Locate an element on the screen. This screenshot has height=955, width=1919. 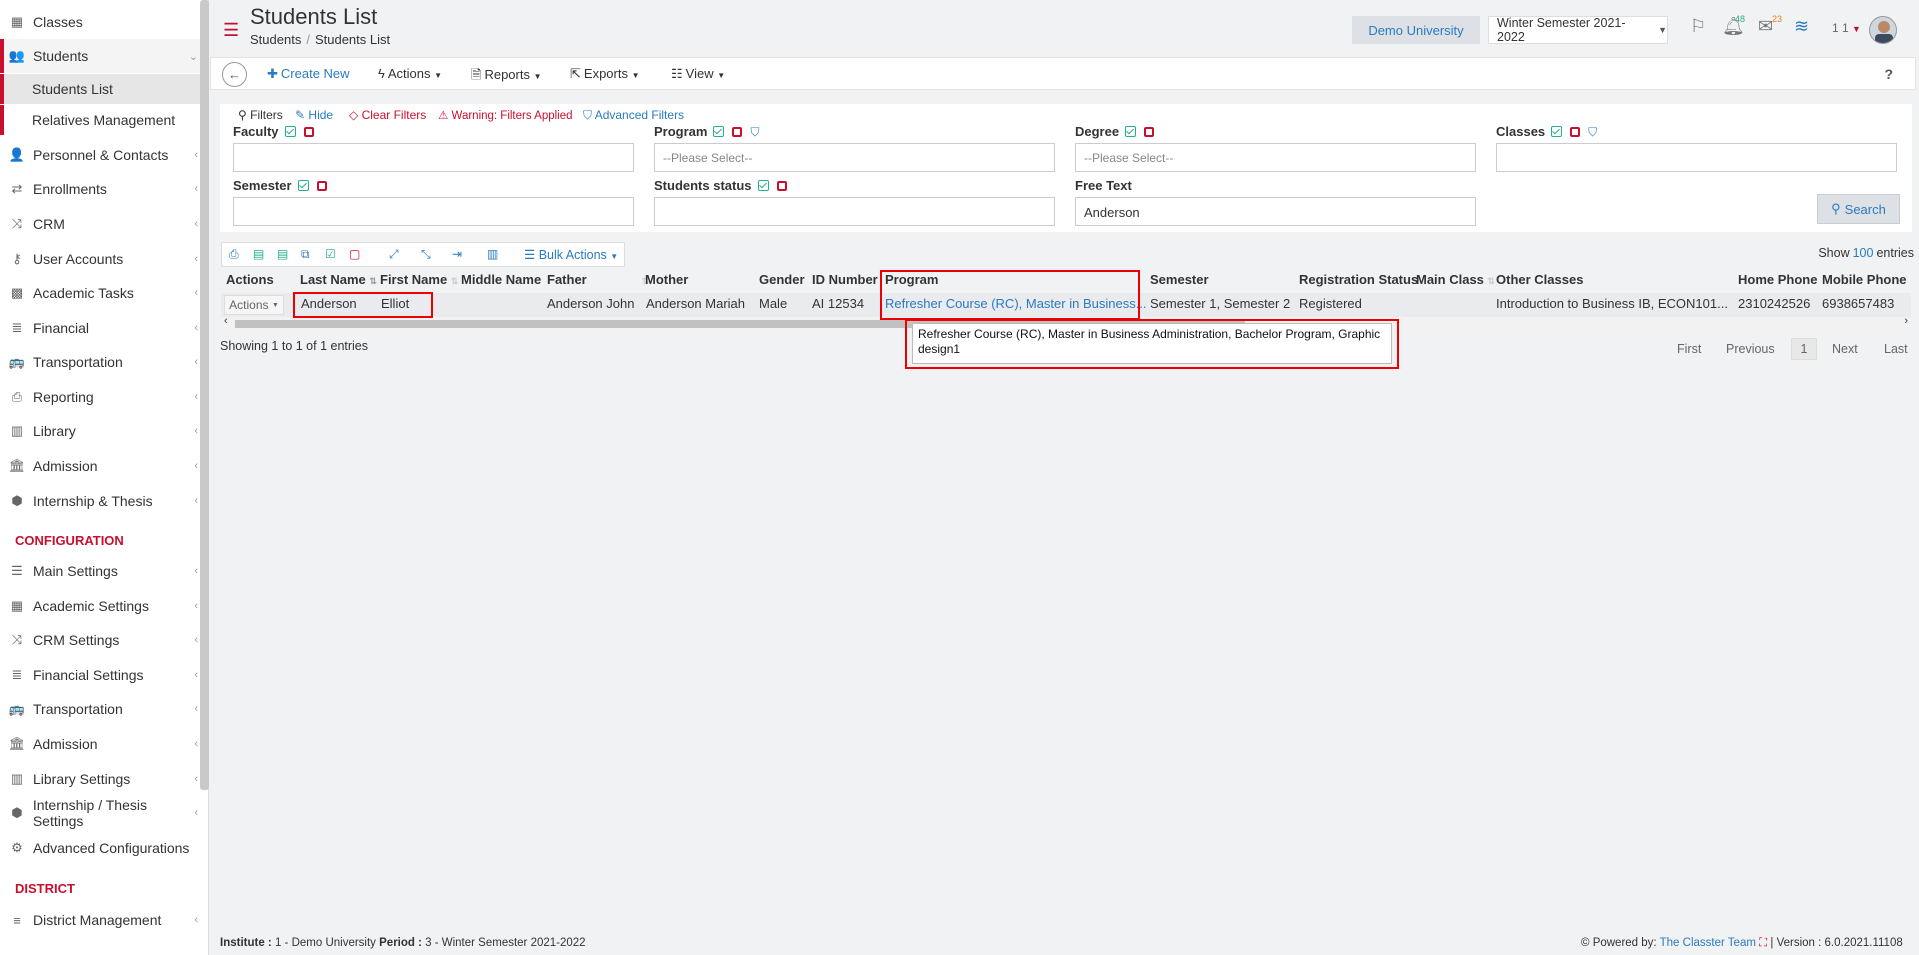
cell-mother-link: Anderson Mariah is located at coordinates (695, 303).